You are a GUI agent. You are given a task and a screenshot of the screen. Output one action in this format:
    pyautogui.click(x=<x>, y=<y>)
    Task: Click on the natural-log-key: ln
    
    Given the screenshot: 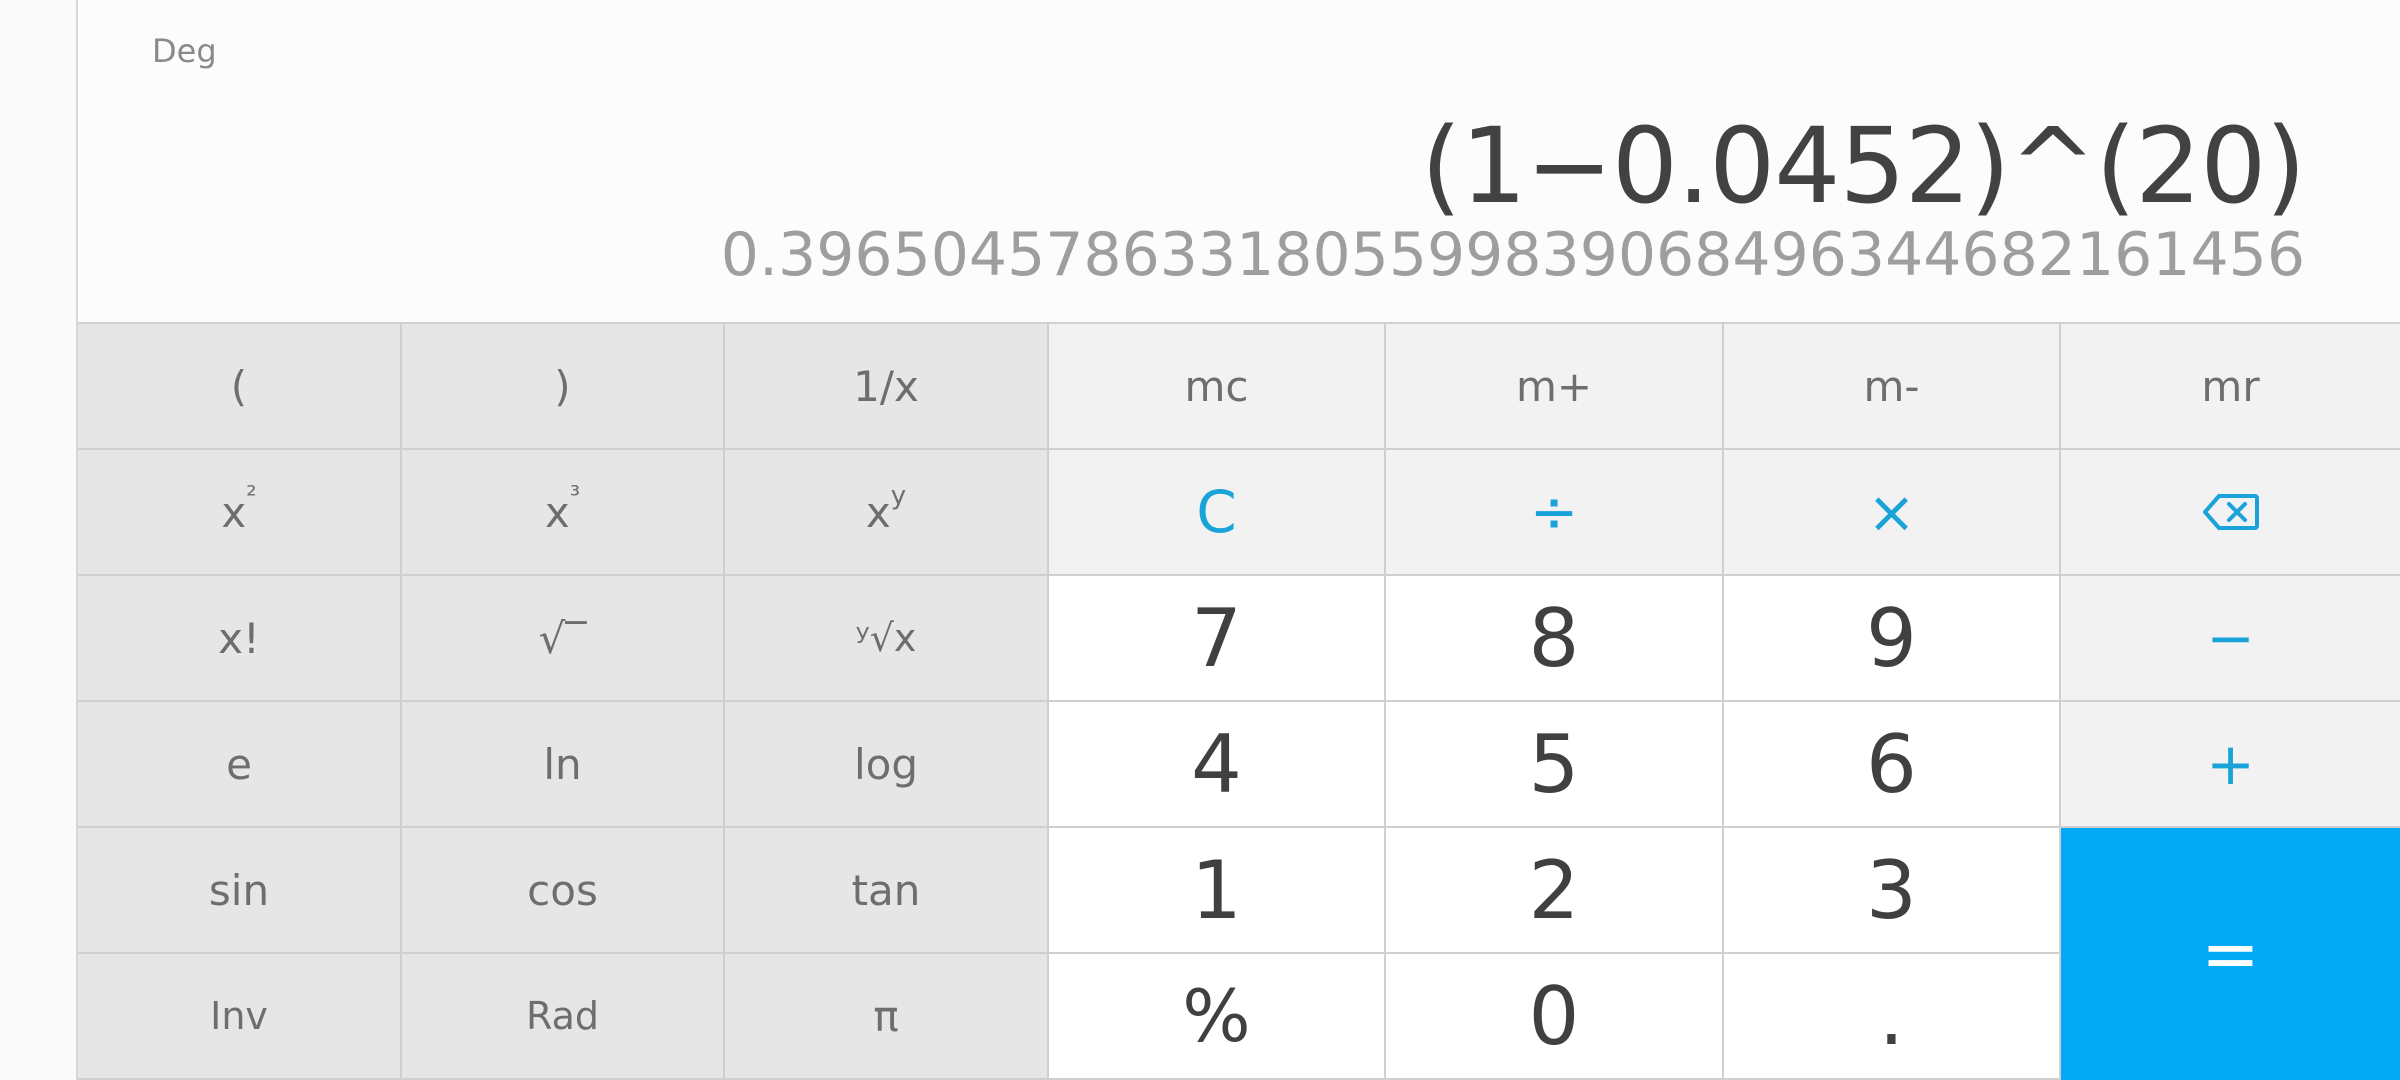 What is the action you would take?
    pyautogui.click(x=563, y=765)
    